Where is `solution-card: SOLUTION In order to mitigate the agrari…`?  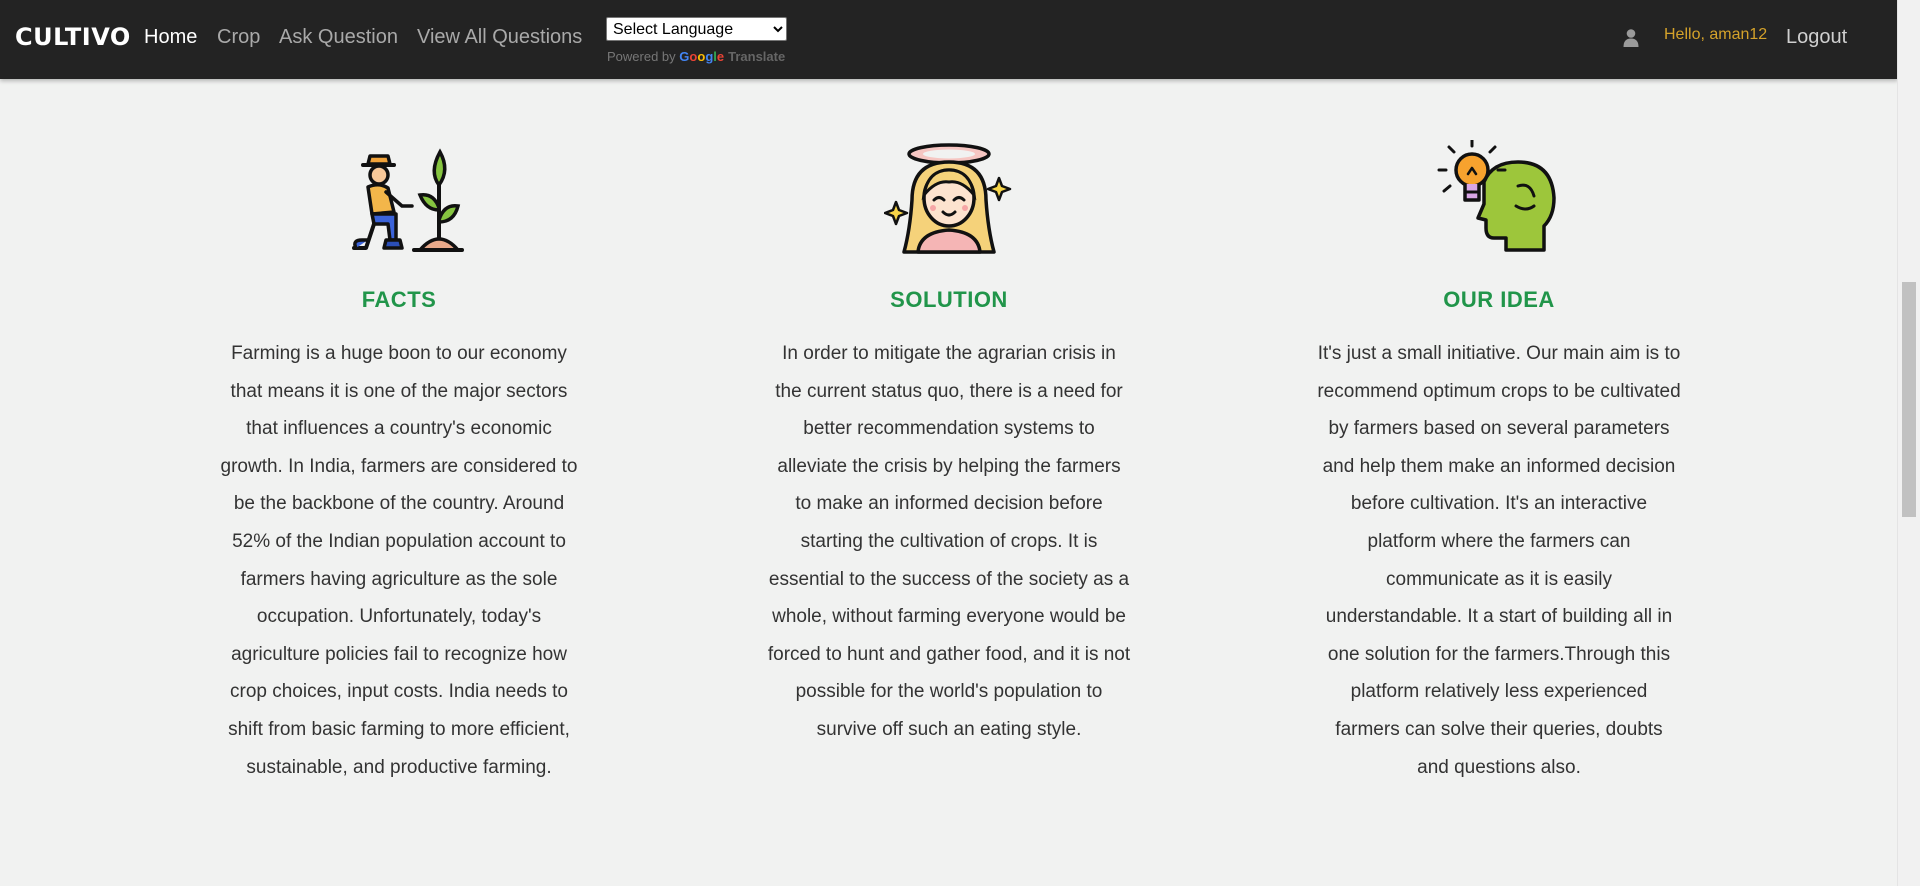 solution-card: SOLUTION In order to mitigate the agrari… is located at coordinates (949, 444).